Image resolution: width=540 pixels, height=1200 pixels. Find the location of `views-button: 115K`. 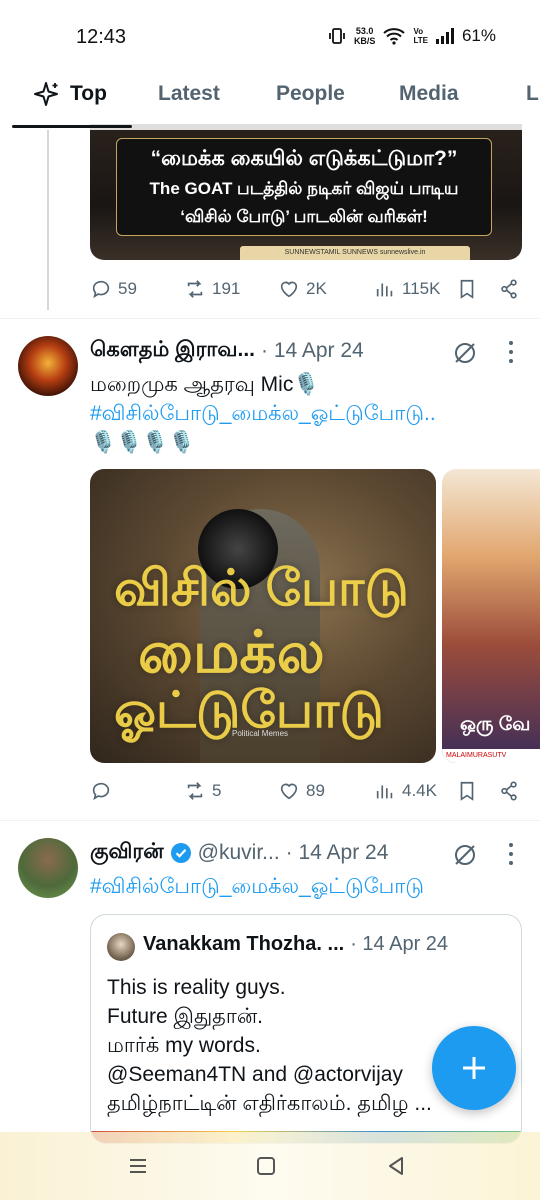

views-button: 115K is located at coordinates (407, 289).